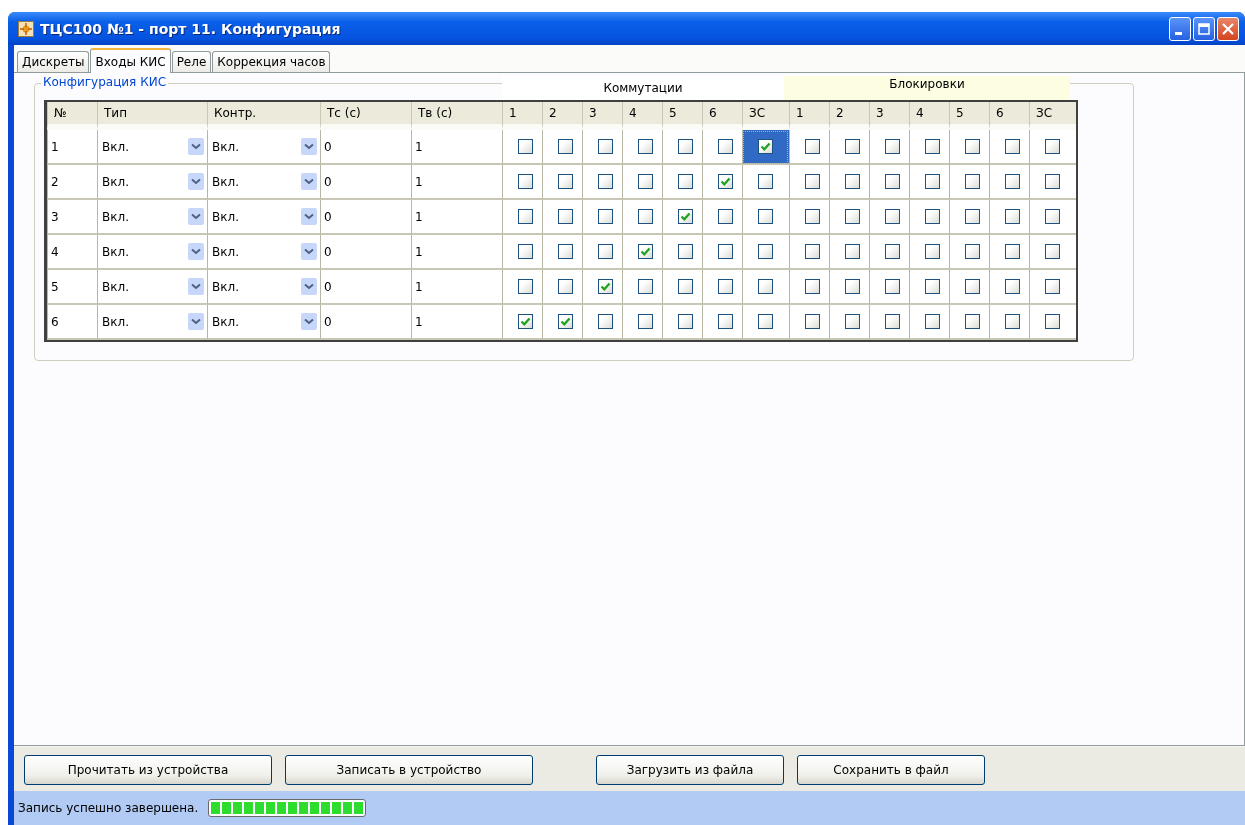 This screenshot has width=1245, height=825. What do you see at coordinates (365, 322) in the screenshot?
I see `table-cell: 0` at bounding box center [365, 322].